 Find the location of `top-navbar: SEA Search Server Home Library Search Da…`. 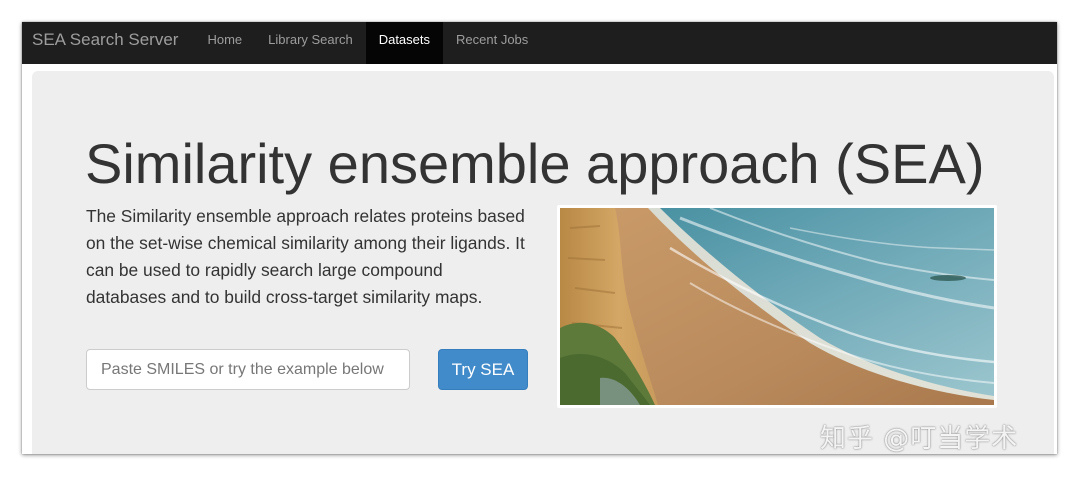

top-navbar: SEA Search Server Home Library Search Da… is located at coordinates (539, 43).